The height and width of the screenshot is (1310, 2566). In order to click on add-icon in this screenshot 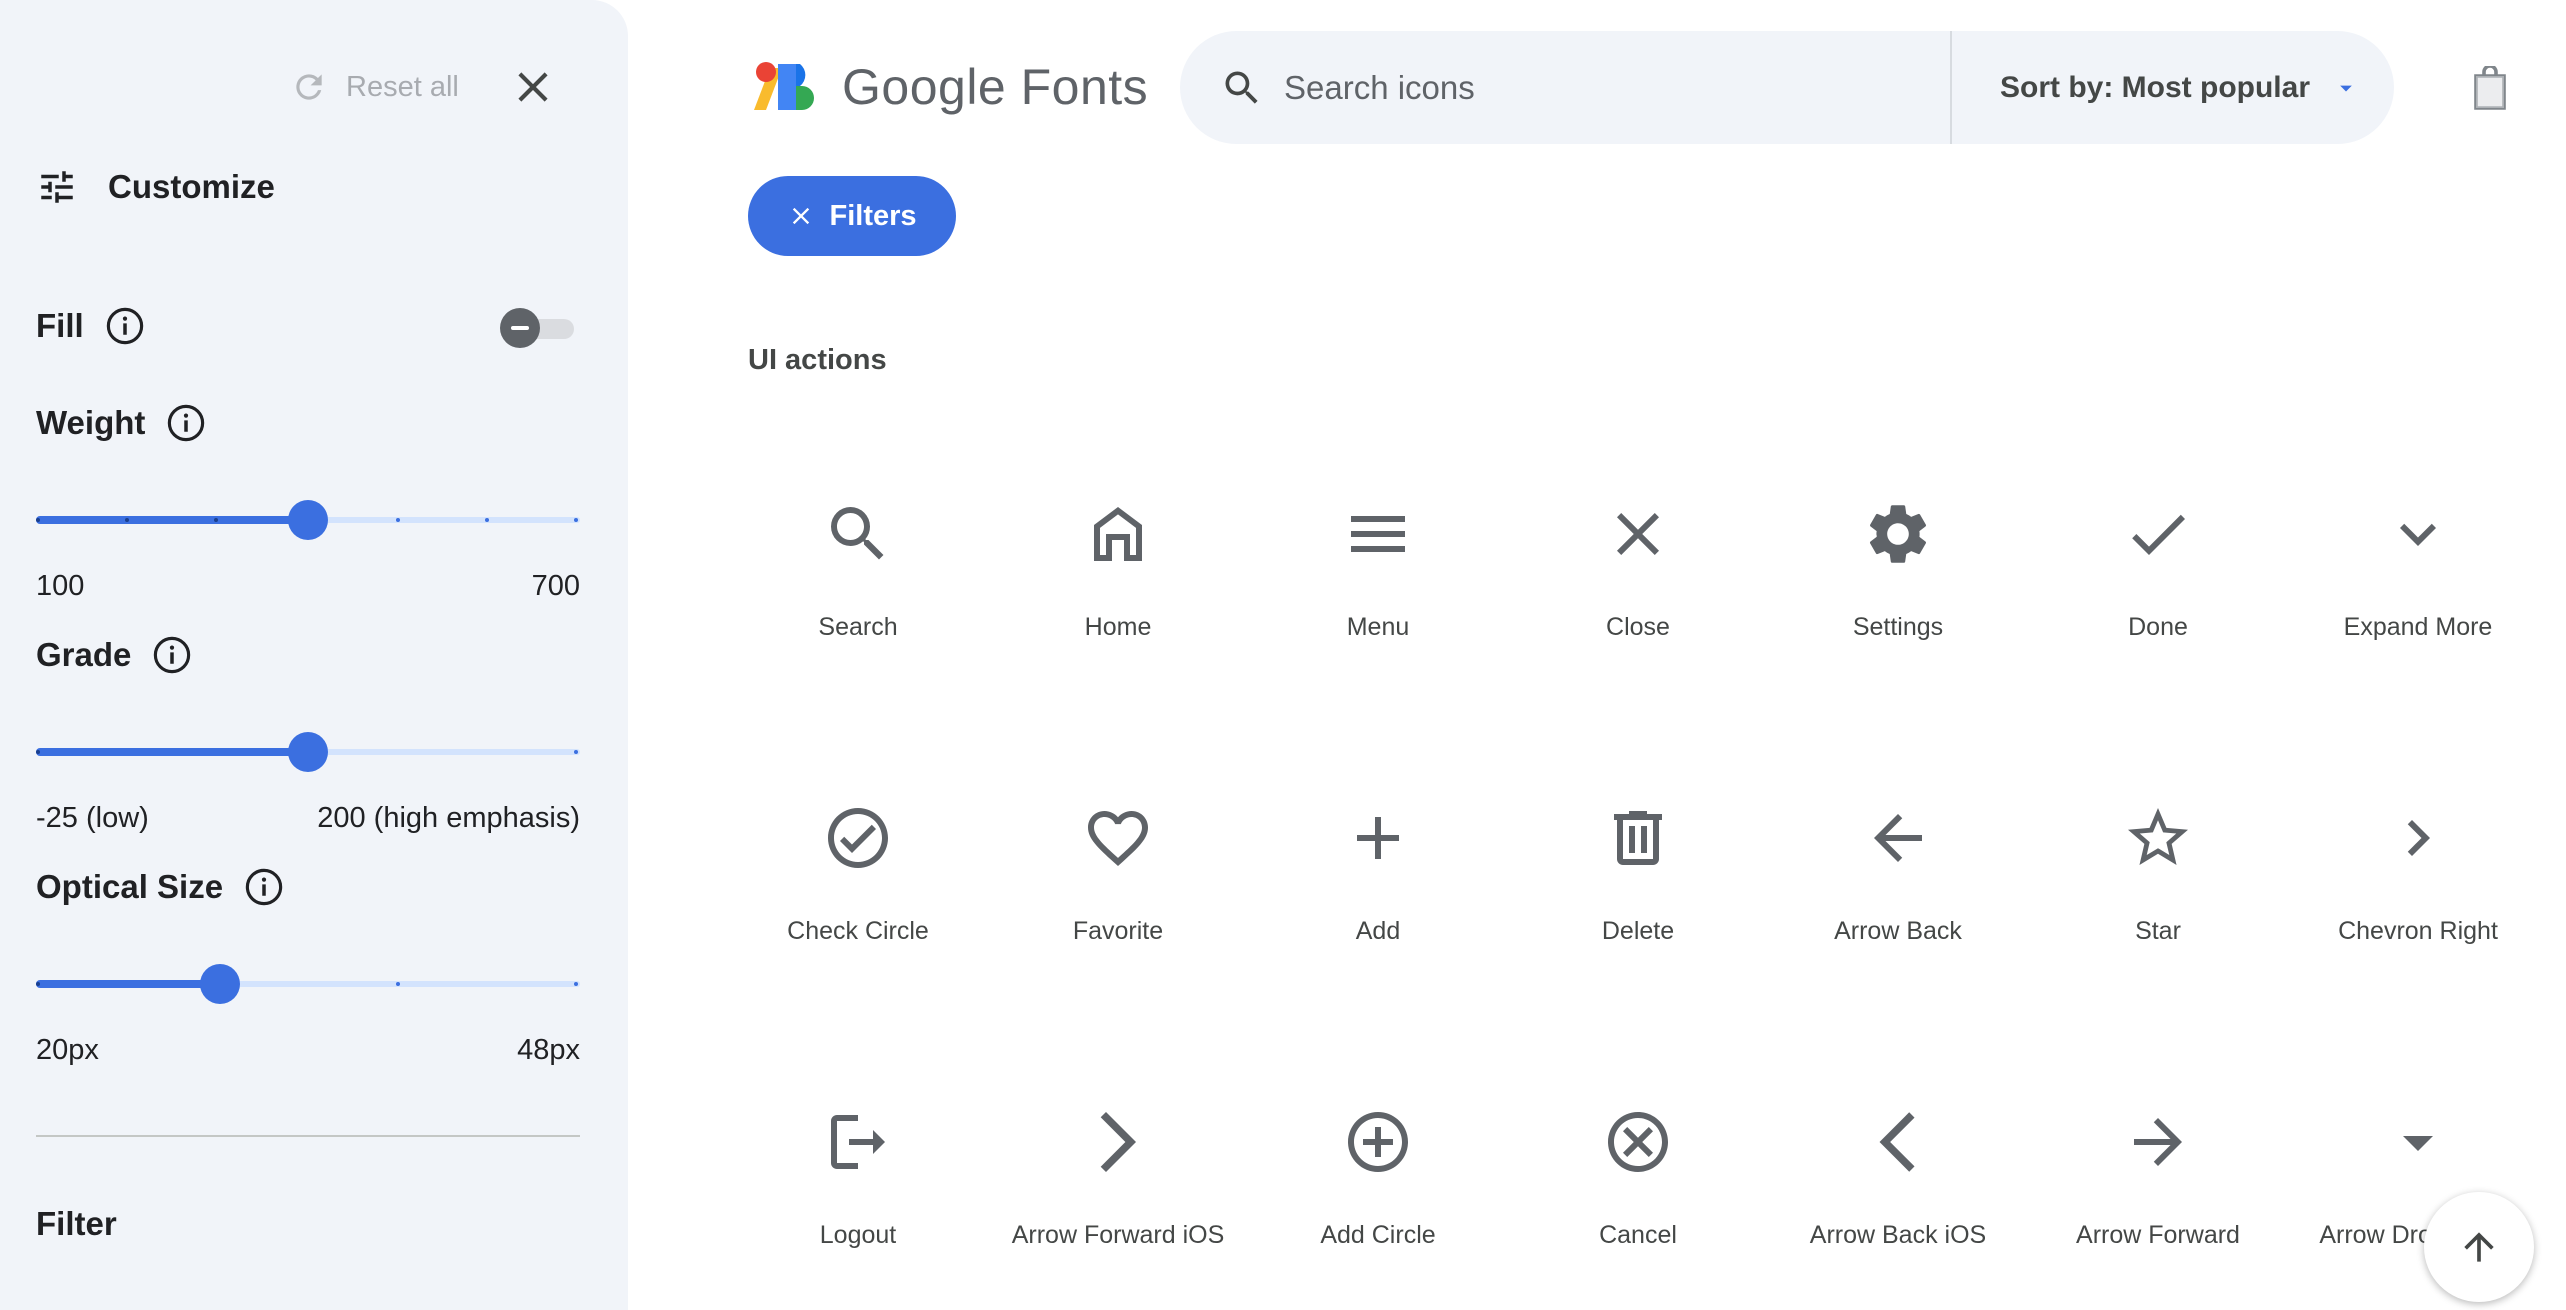, I will do `click(1378, 838)`.